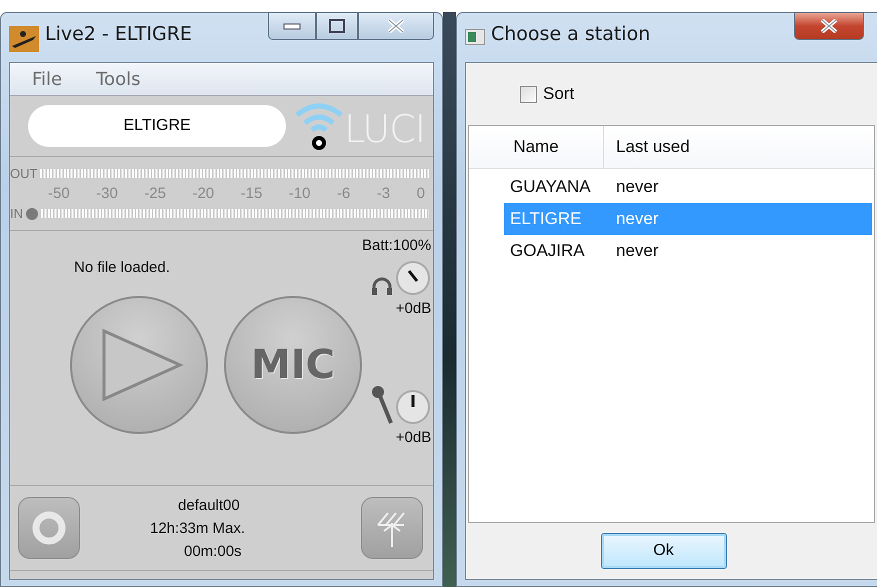  I want to click on station-name: ELTIGRE, so click(545, 219).